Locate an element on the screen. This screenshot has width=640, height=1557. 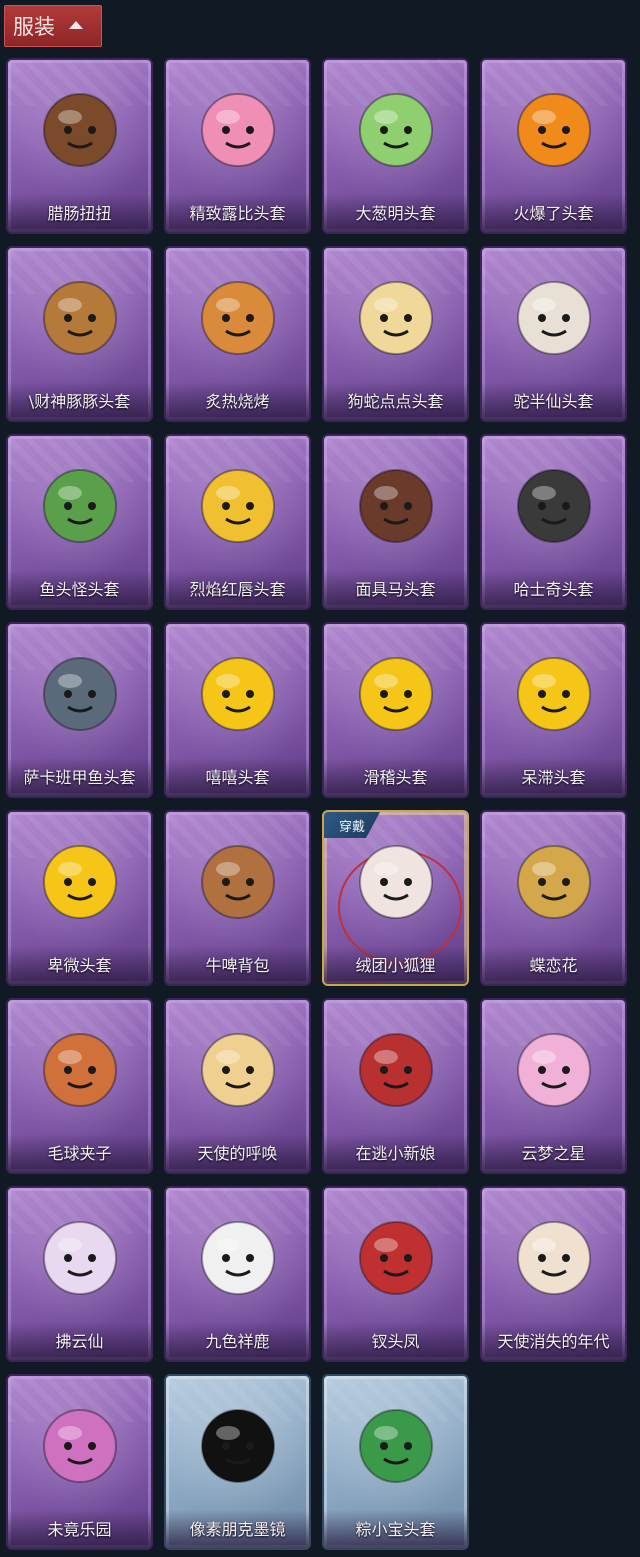
humble-emoji-icon is located at coordinates (80, 882).